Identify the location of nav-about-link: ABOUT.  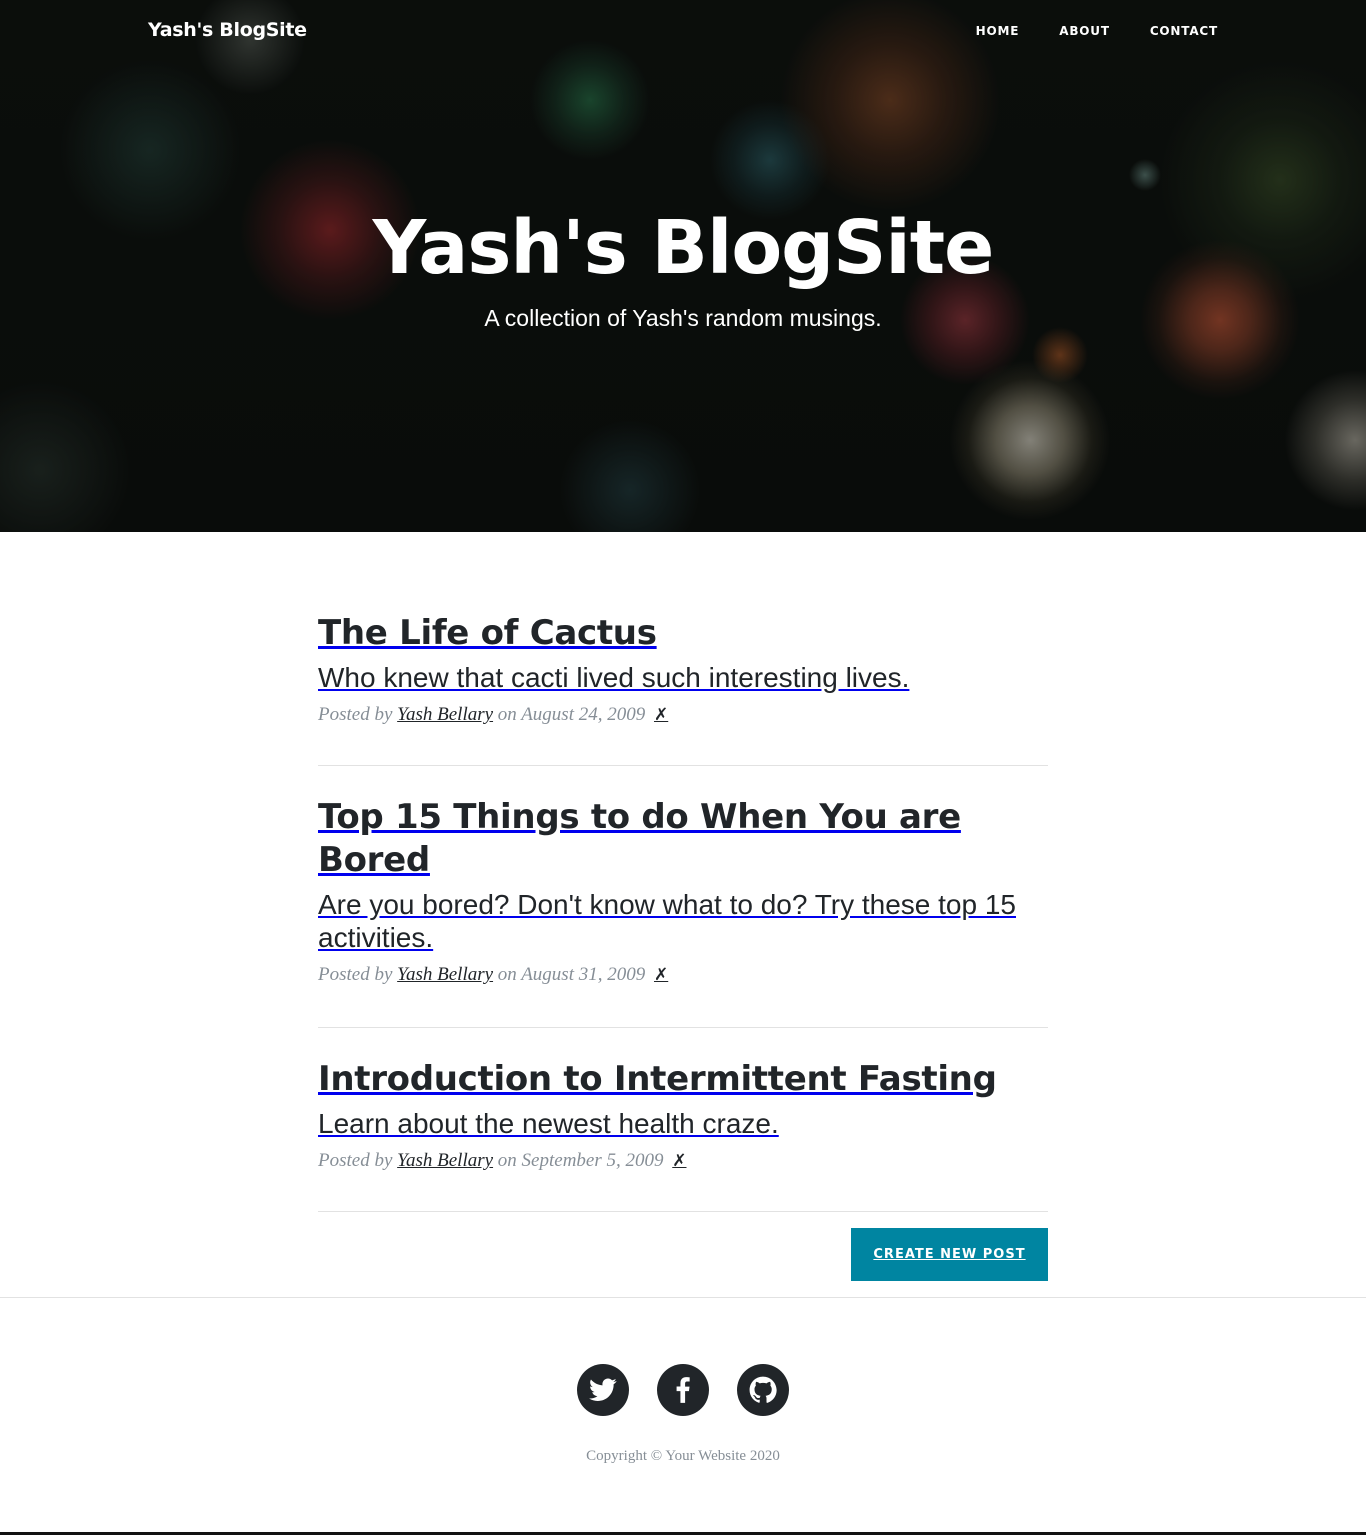
(1084, 31).